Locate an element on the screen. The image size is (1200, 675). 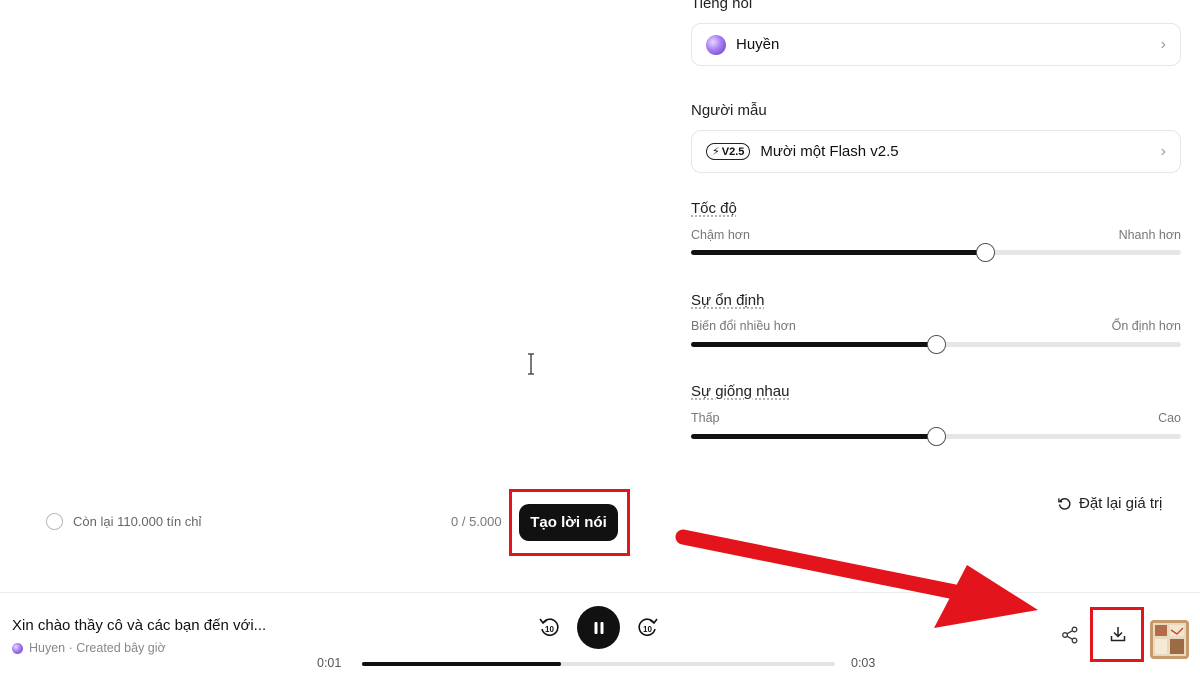
thumbnail-image is located at coordinates (1169, 639).